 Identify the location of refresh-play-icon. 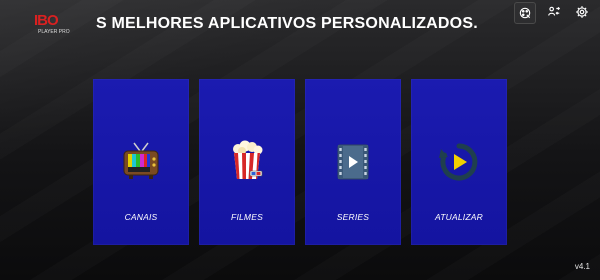
(459, 161).